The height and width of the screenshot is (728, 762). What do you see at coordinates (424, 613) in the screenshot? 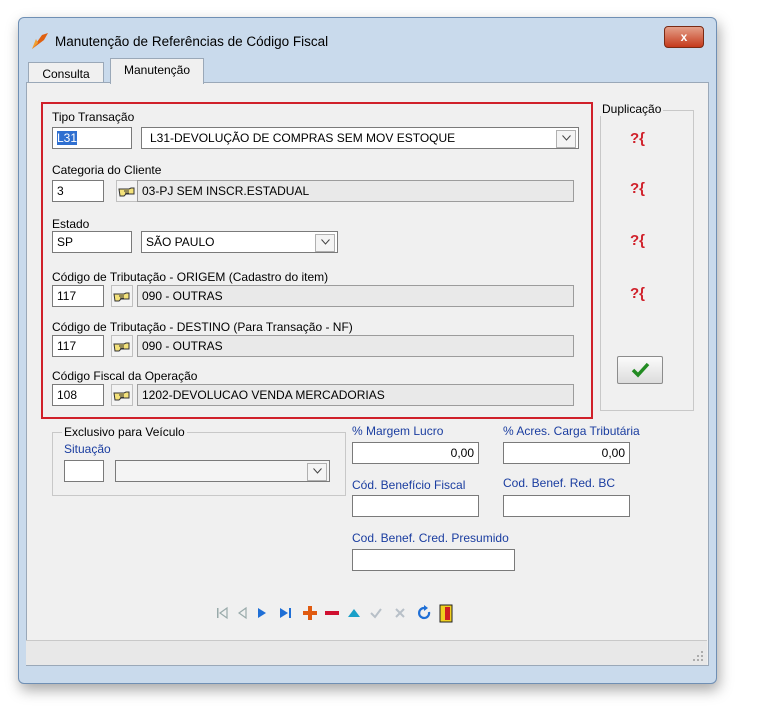
I see `refresh-icon` at bounding box center [424, 613].